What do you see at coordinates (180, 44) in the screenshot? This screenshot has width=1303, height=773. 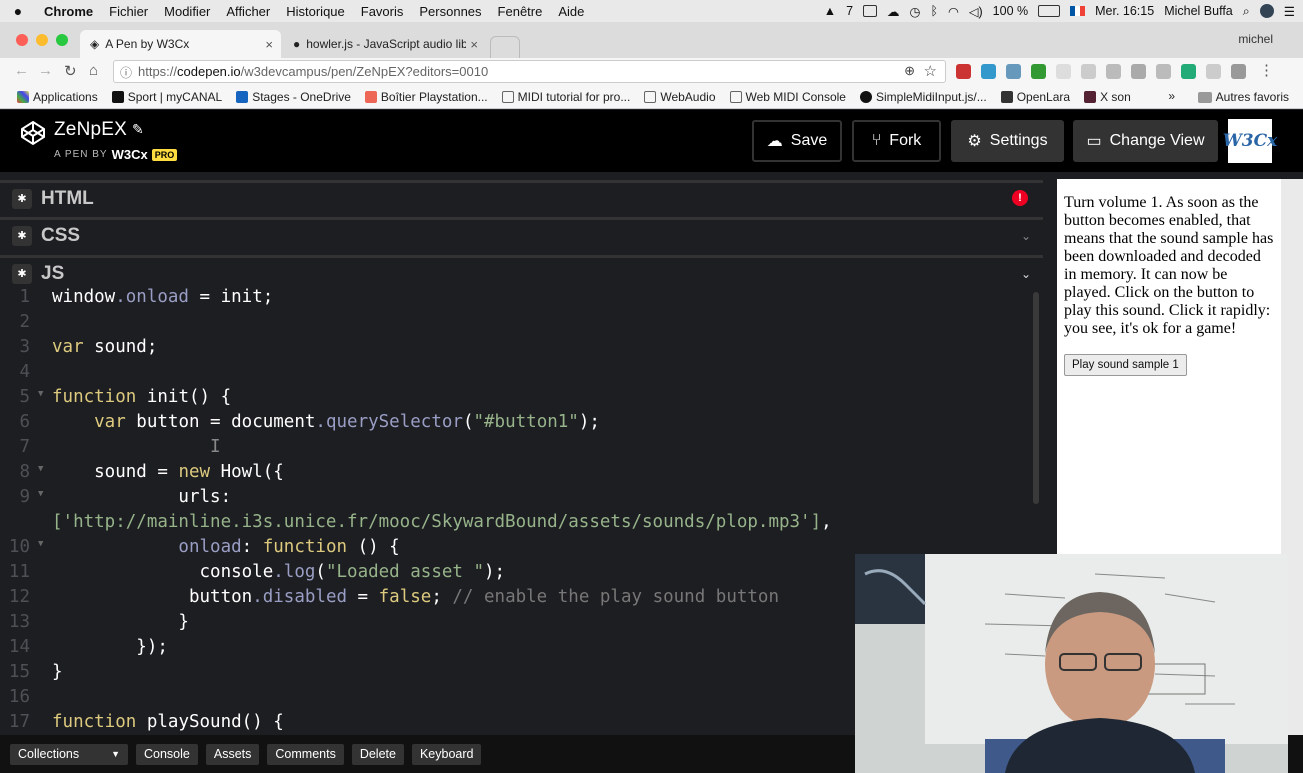 I see `tab-pen: ◈ A Pen by W3Cx ×` at bounding box center [180, 44].